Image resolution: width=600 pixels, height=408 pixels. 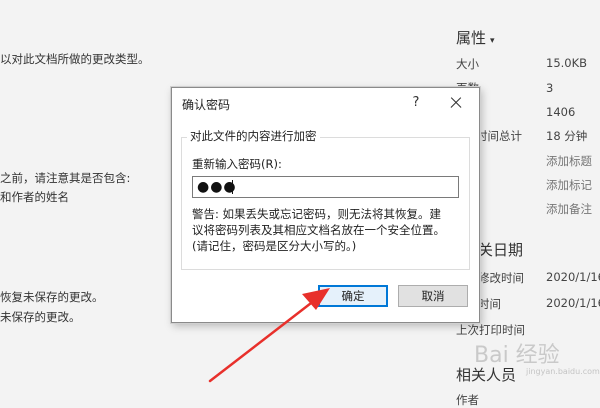 I want to click on watermark-url: jingyan.baidu.com, so click(x=563, y=371).